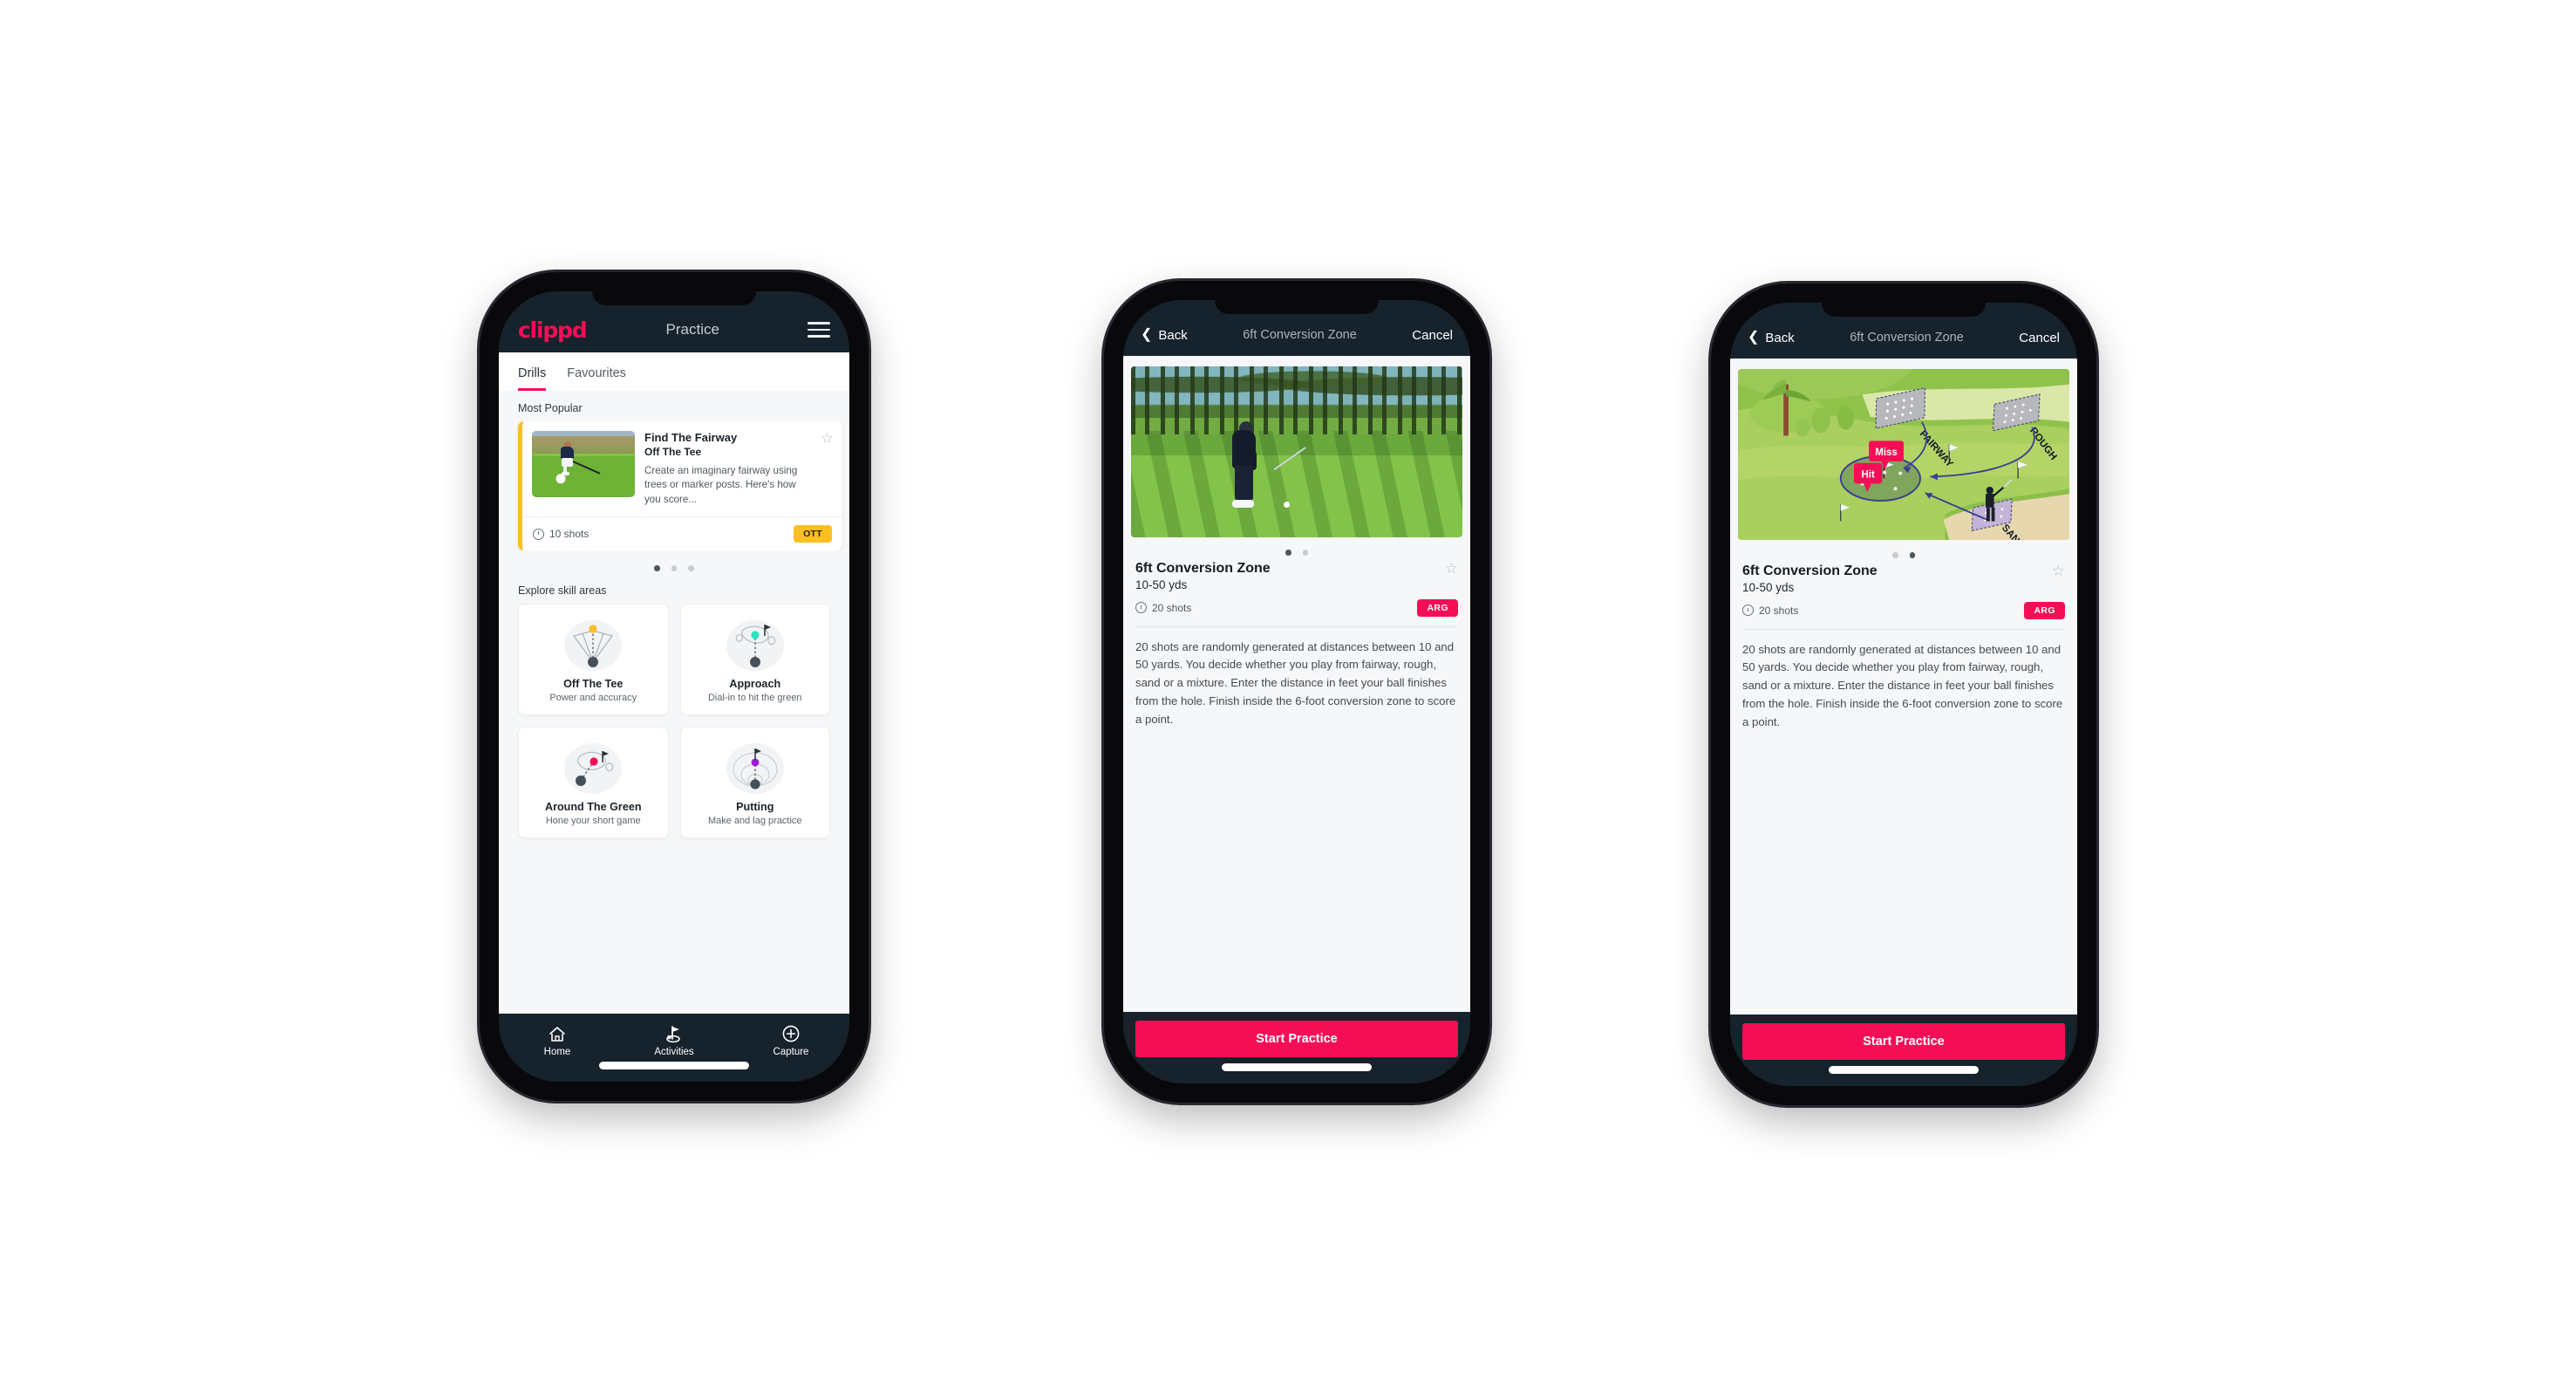  I want to click on skill-card-around-the-green: Around The Green Hone your short game, so click(593, 782).